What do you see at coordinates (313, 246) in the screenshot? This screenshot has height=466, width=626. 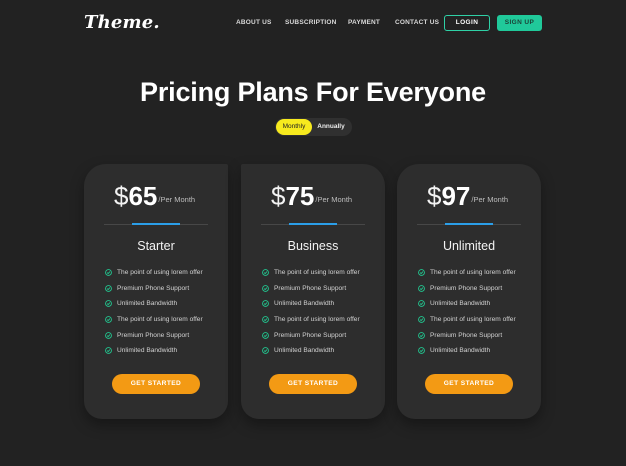 I see `plan-name: Business` at bounding box center [313, 246].